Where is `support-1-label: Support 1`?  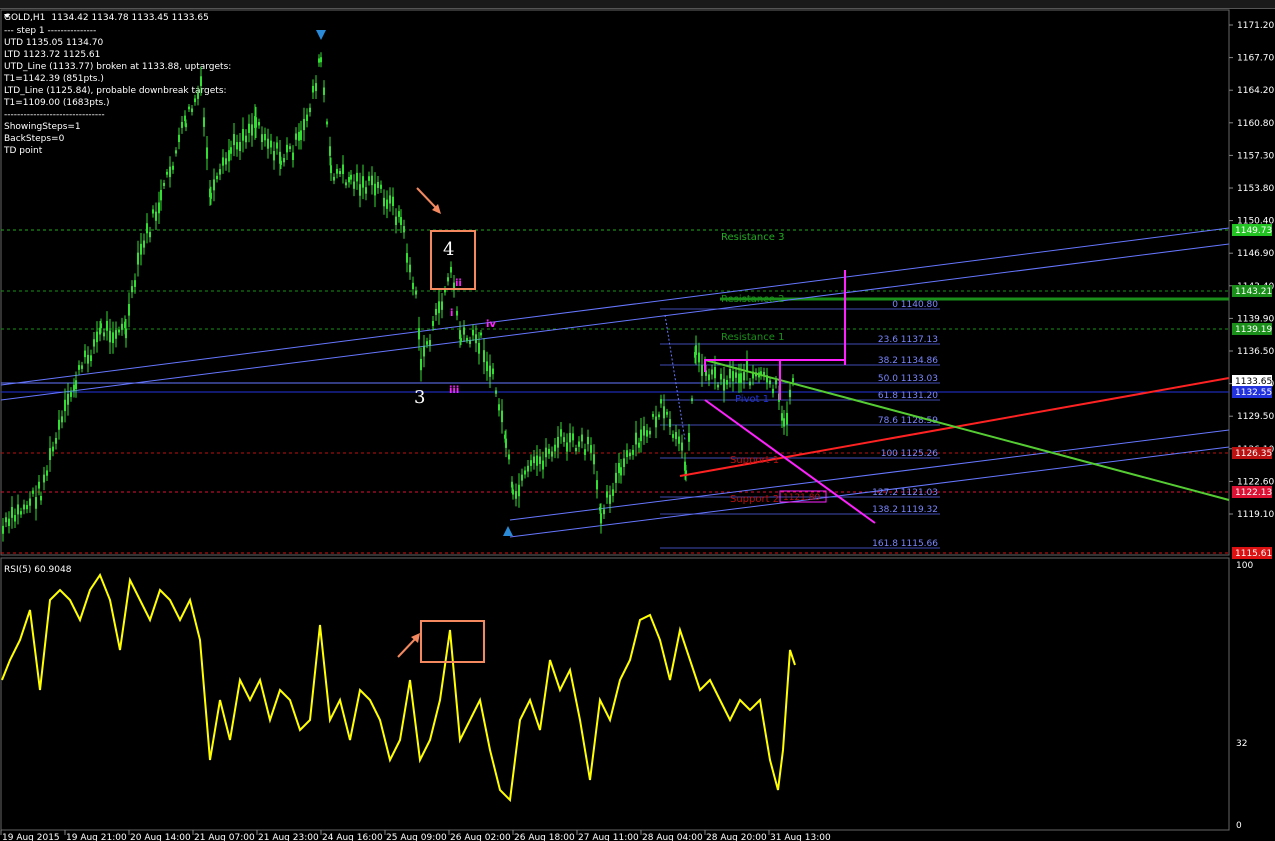 support-1-label: Support 1 is located at coordinates (754, 460).